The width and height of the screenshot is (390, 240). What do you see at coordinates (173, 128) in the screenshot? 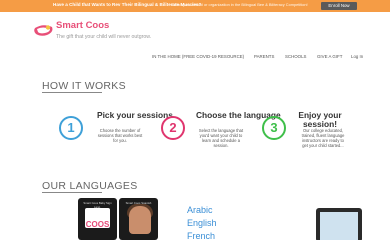
I see `step-2-circle: 2` at bounding box center [173, 128].